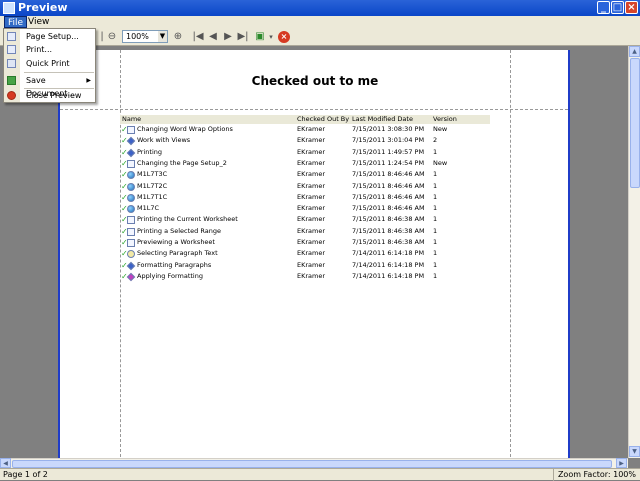  Describe the element at coordinates (49, 86) in the screenshot. I see `menu-item-save-document: Save Document... ▶` at that location.